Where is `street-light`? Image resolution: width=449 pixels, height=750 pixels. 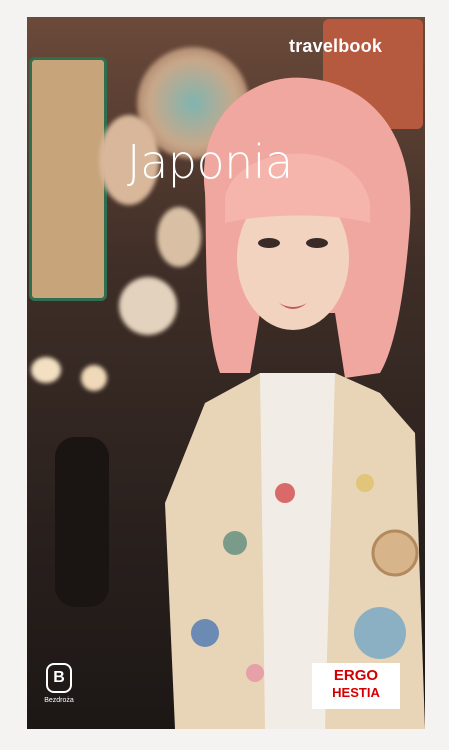
street-light is located at coordinates (46, 370).